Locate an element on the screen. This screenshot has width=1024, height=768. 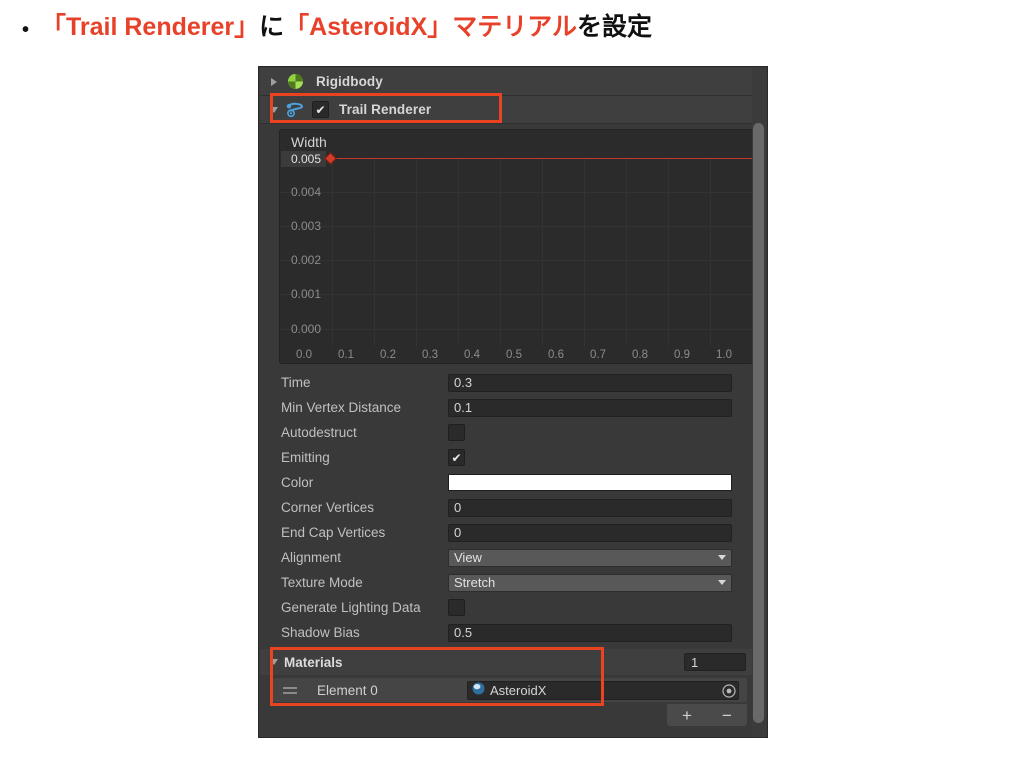
property-row-corner-vertices: Corner Vertices 0 is located at coordinates (506, 507).